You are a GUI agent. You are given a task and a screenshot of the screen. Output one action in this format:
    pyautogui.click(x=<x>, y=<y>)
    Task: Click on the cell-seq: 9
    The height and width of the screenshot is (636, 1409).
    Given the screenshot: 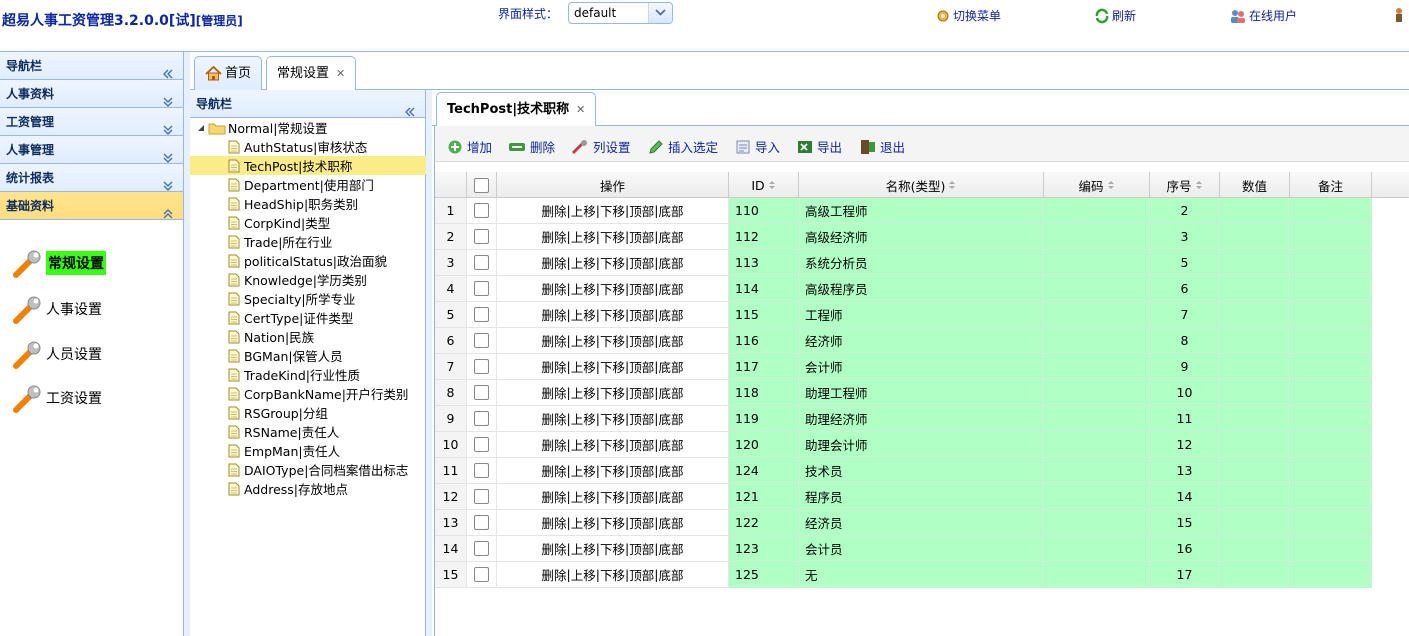 What is the action you would take?
    pyautogui.click(x=1185, y=367)
    